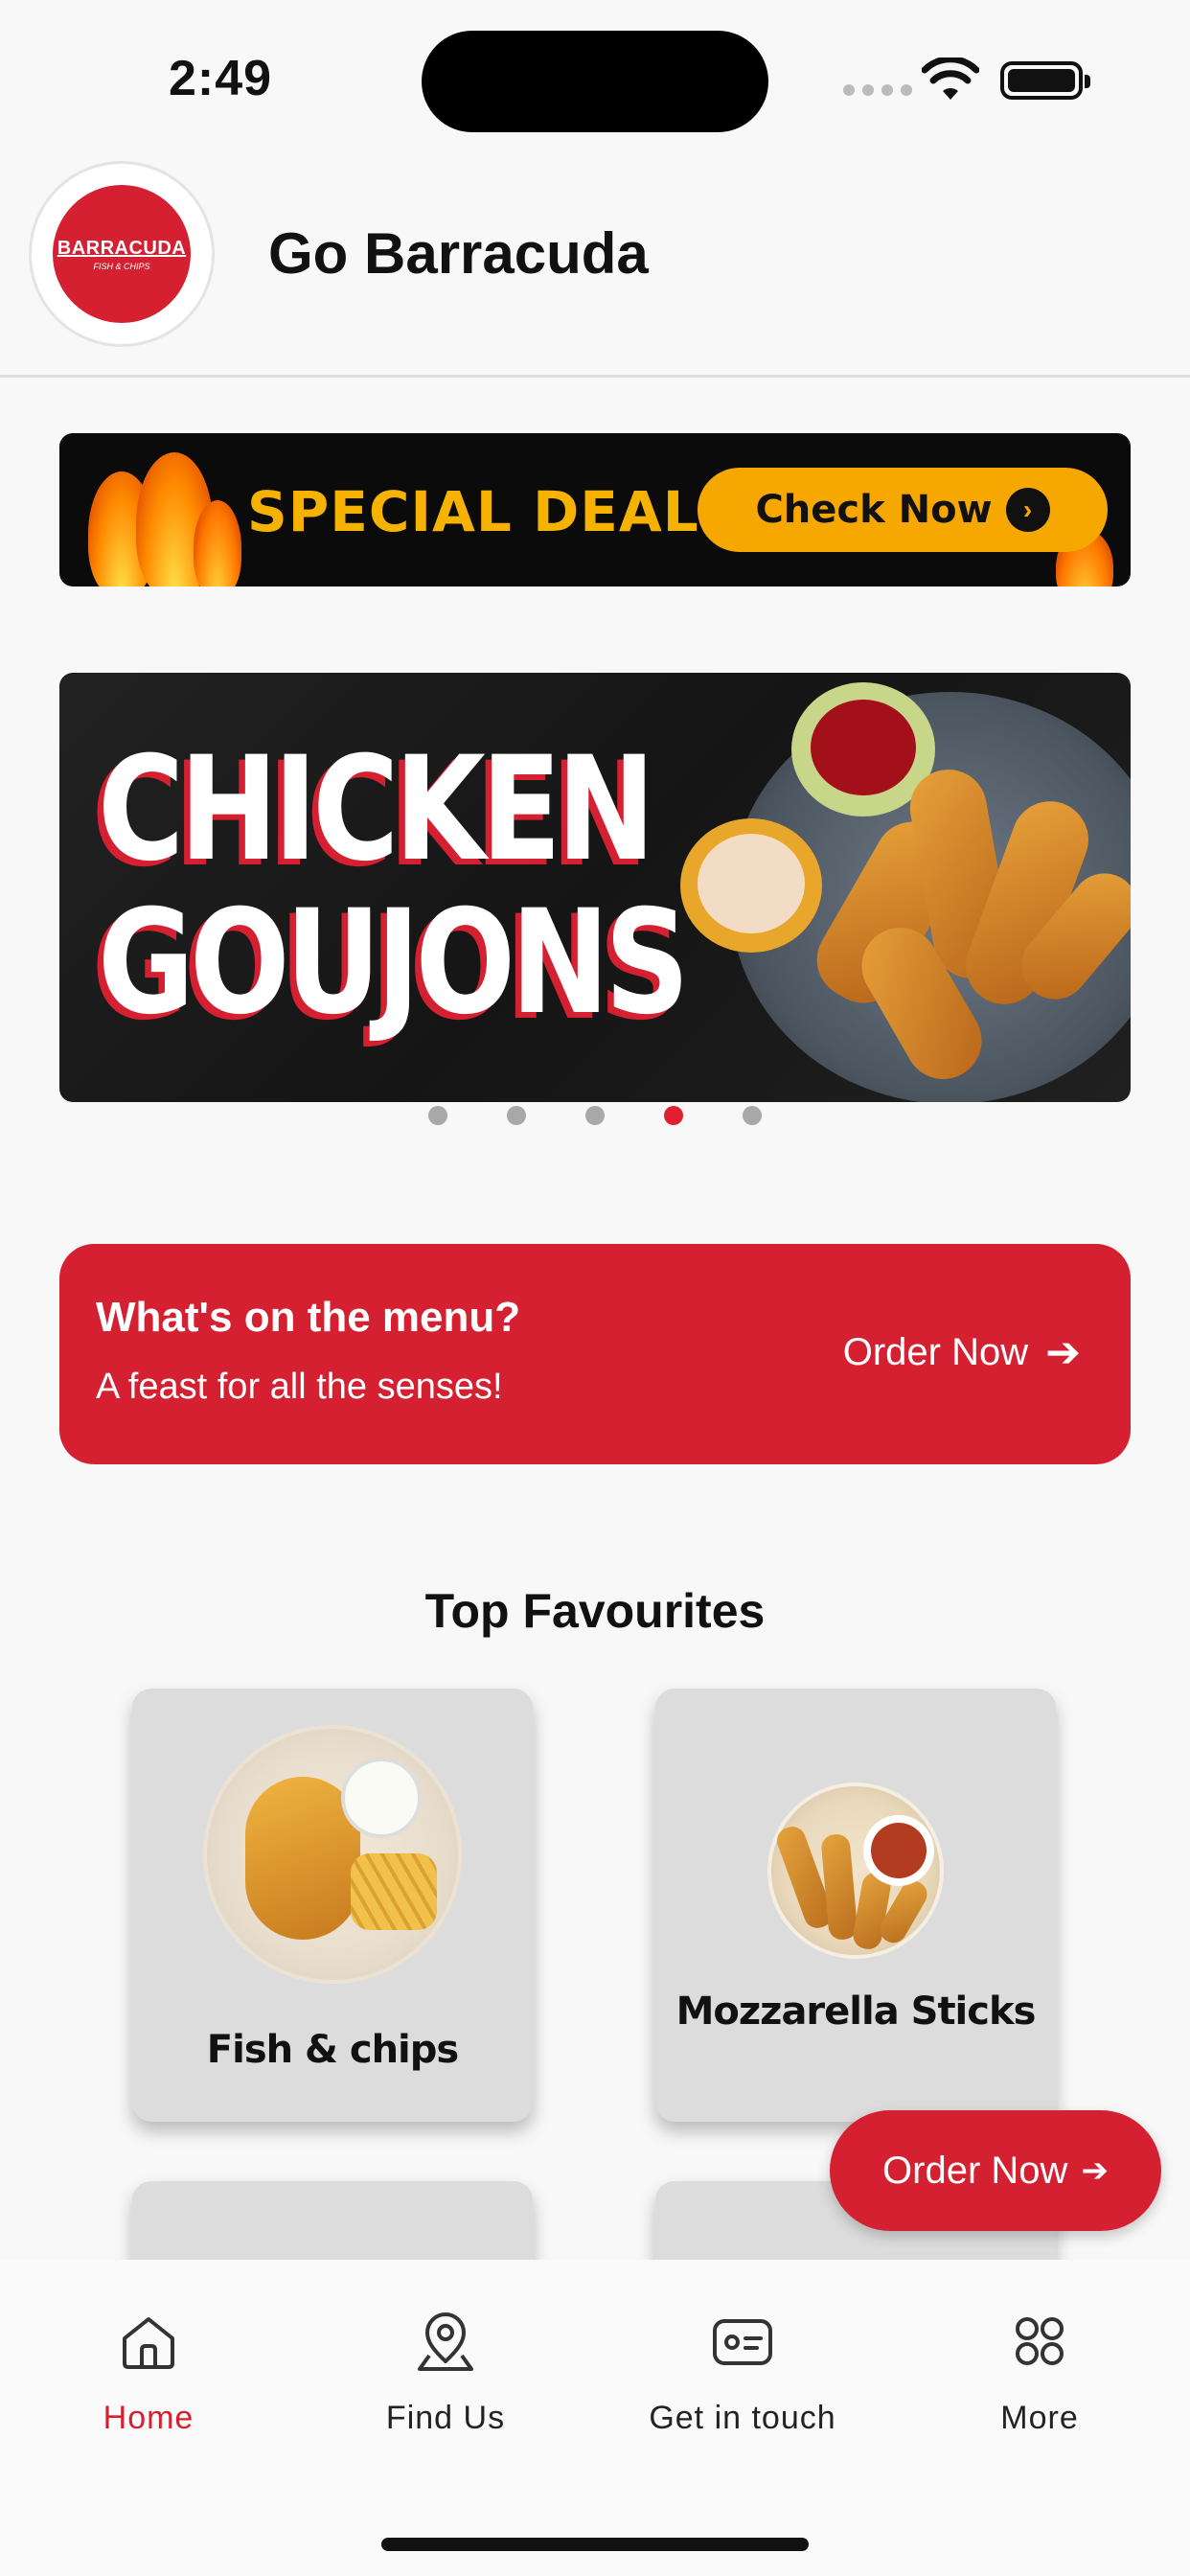  I want to click on logo-text: BARRACUDA, so click(122, 248).